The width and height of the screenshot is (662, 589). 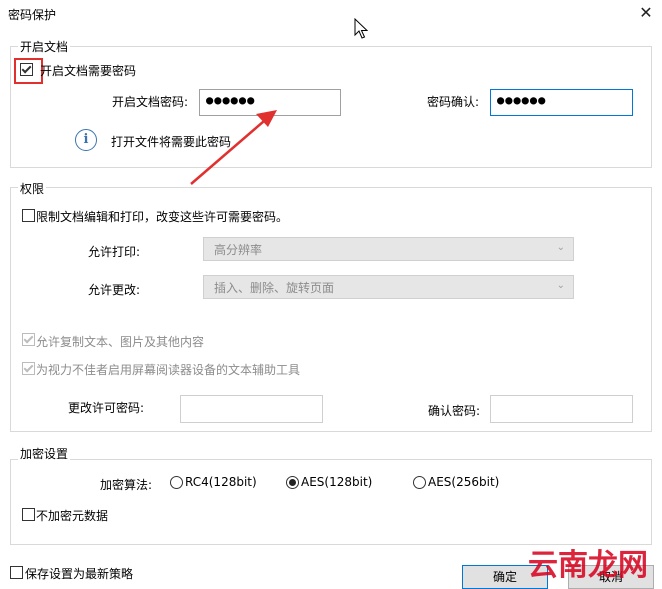 I want to click on no-encrypt-metadata-label: 不加密元数据, so click(x=72, y=516).